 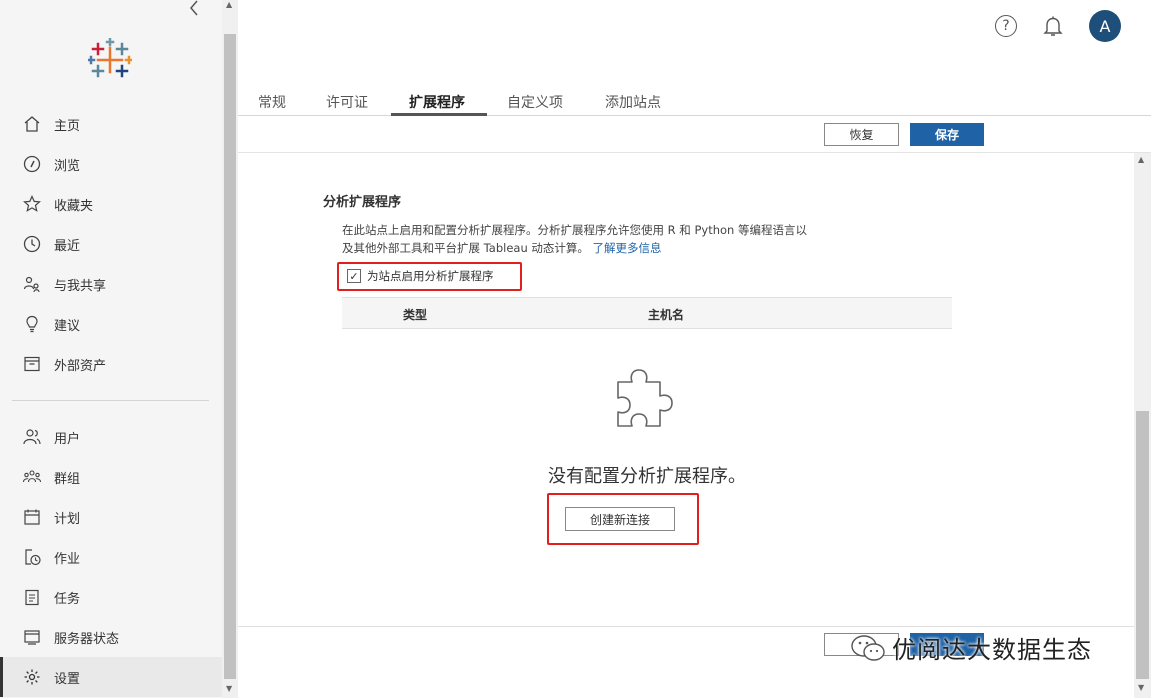 What do you see at coordinates (111, 557) in the screenshot?
I see `sidebar-item-jobs: 作业` at bounding box center [111, 557].